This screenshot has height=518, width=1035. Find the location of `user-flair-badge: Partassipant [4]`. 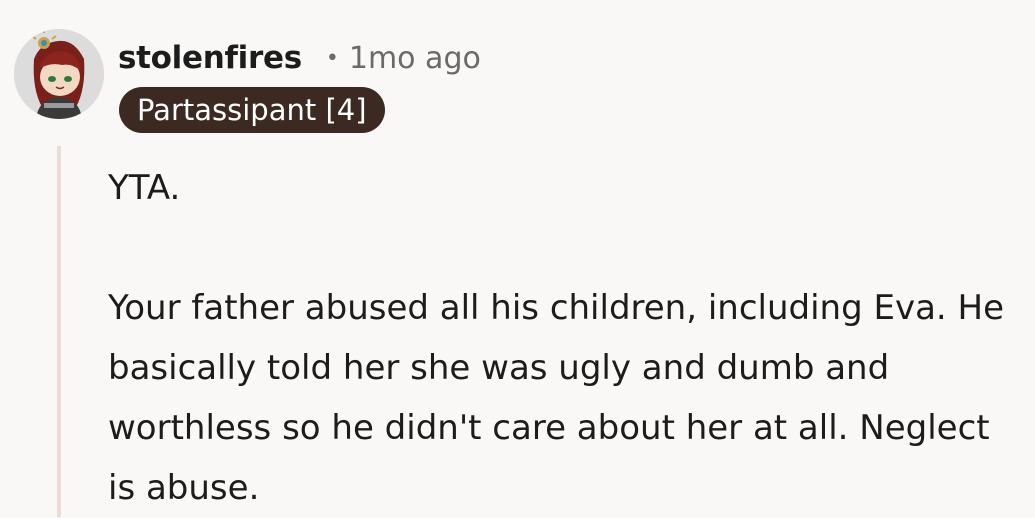

user-flair-badge: Partassipant [4] is located at coordinates (252, 110).